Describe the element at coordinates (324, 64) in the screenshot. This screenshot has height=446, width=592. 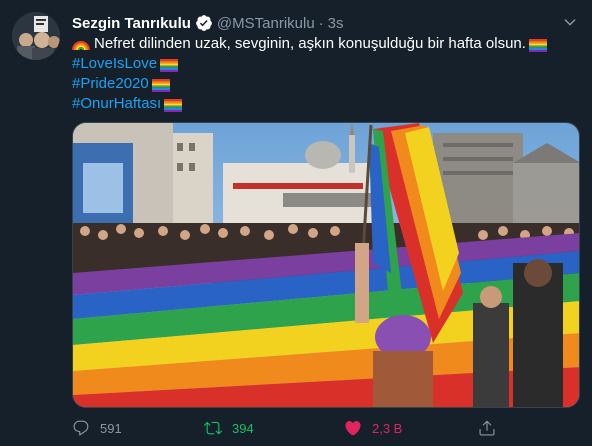
I see `hashtag-line: #LoveIsLove` at that location.